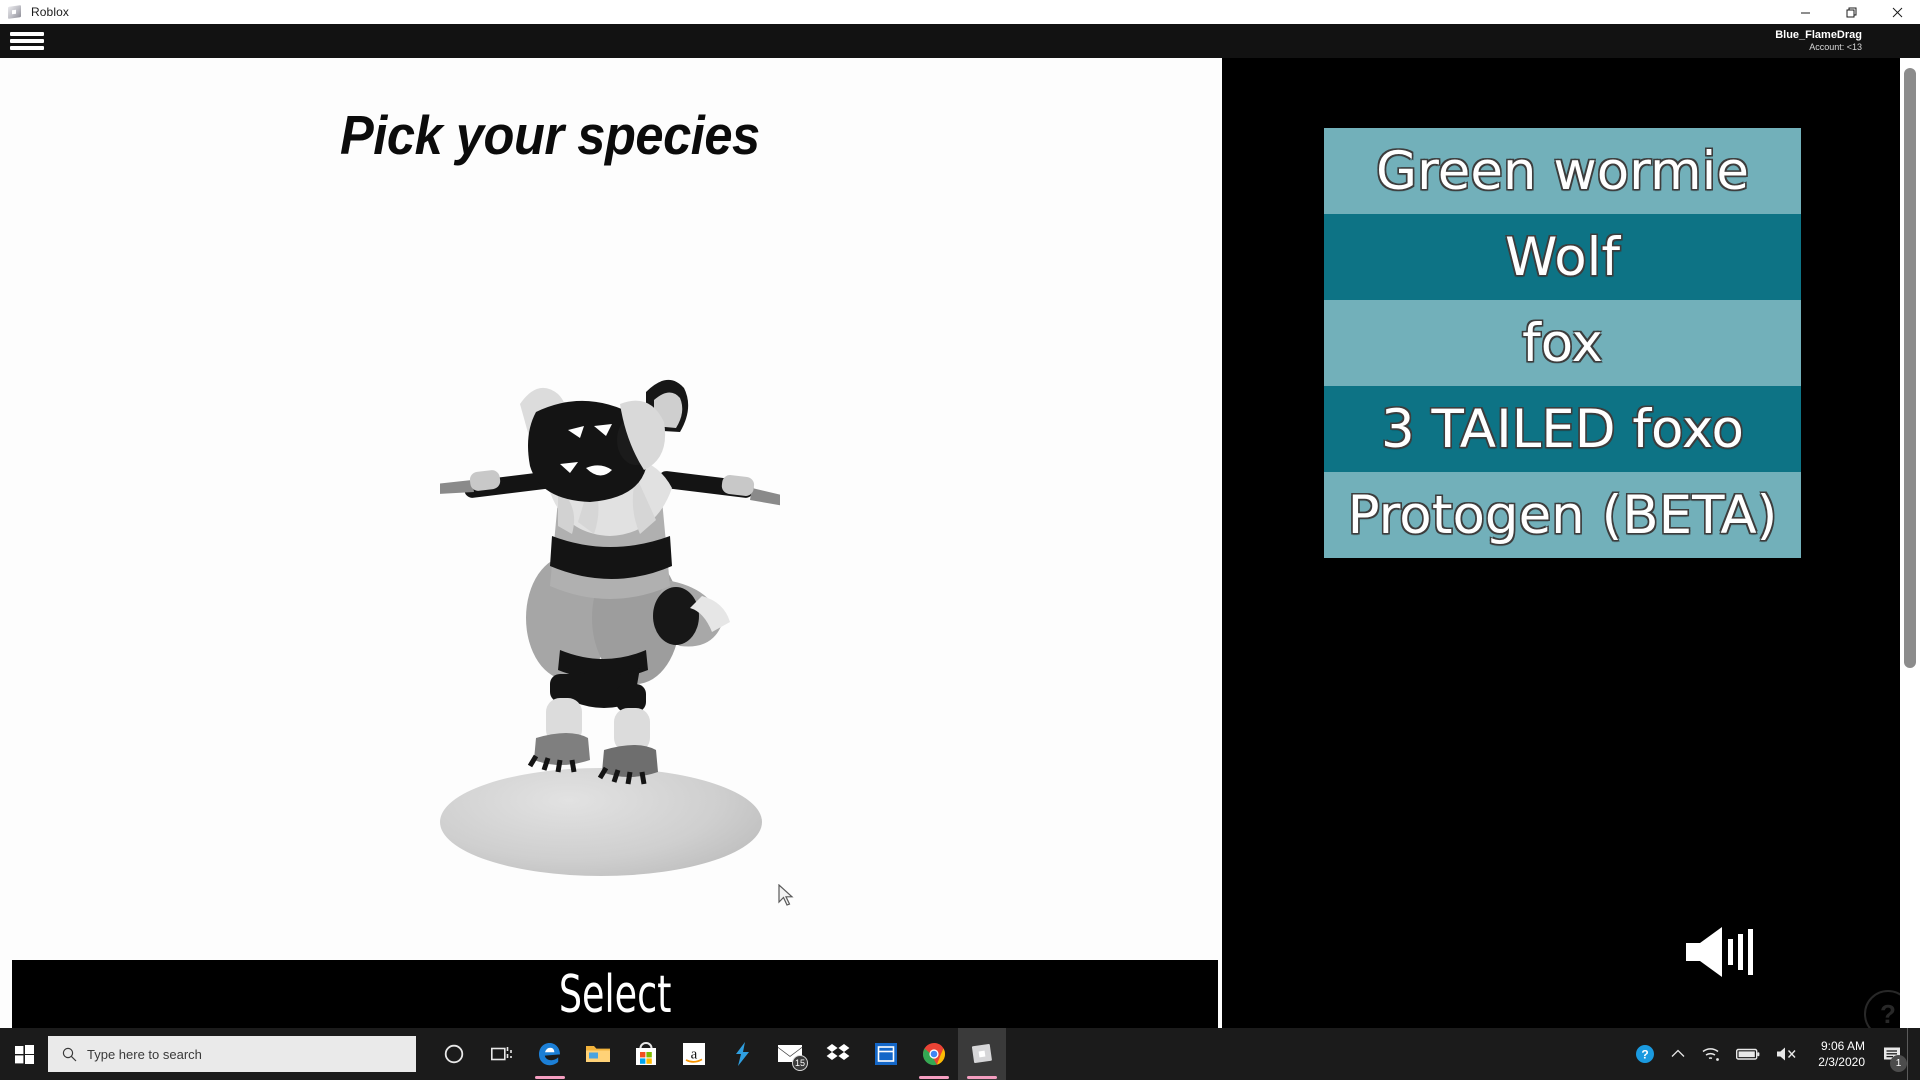 The width and height of the screenshot is (1920, 1080). I want to click on search-magnifier-icon, so click(69, 1054).